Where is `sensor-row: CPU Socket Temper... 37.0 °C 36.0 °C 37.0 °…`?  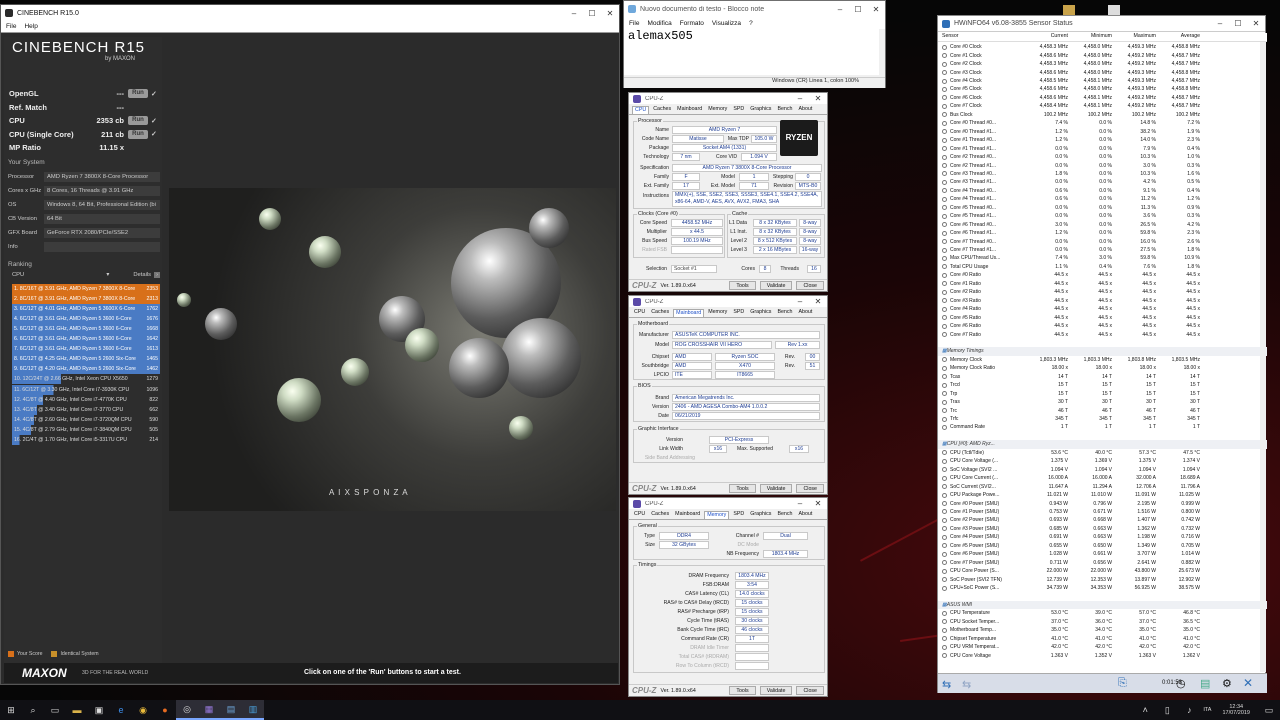 sensor-row: CPU Socket Temper... 37.0 °C 36.0 °C 37.0 °… is located at coordinates (1102, 622).